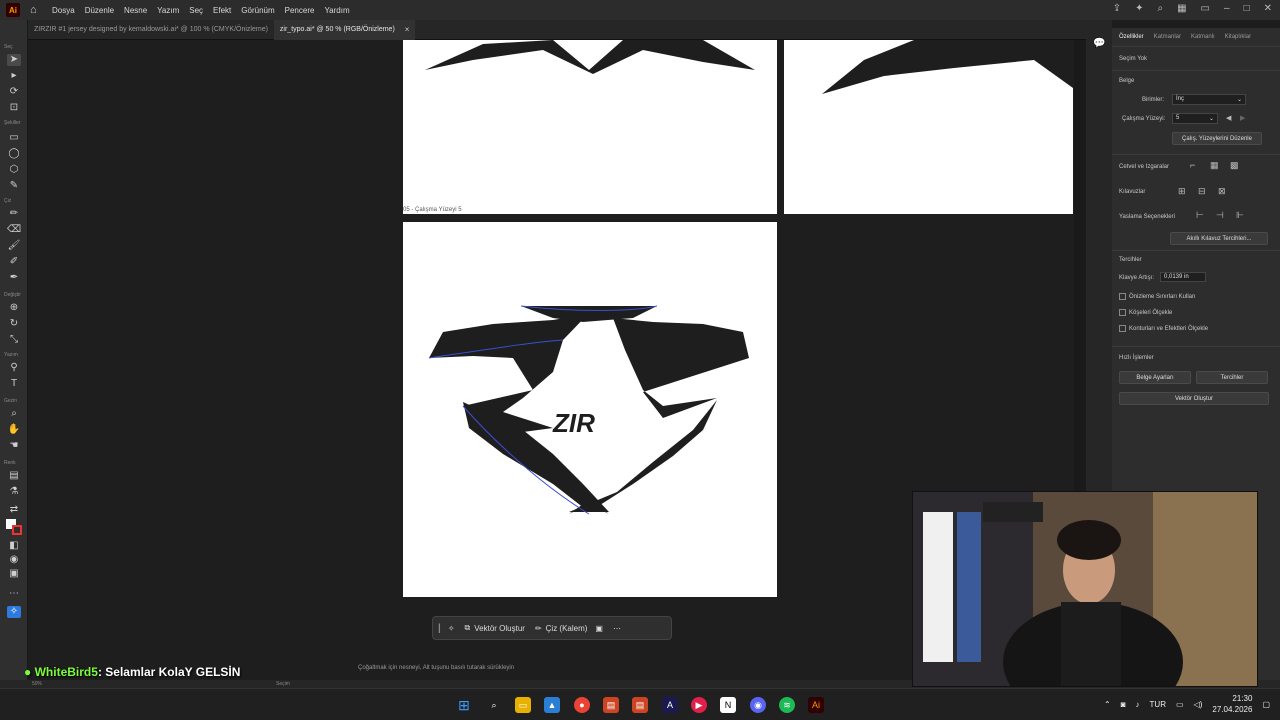  What do you see at coordinates (14, 384) in the screenshot?
I see `type-tool-icon: T` at bounding box center [14, 384].